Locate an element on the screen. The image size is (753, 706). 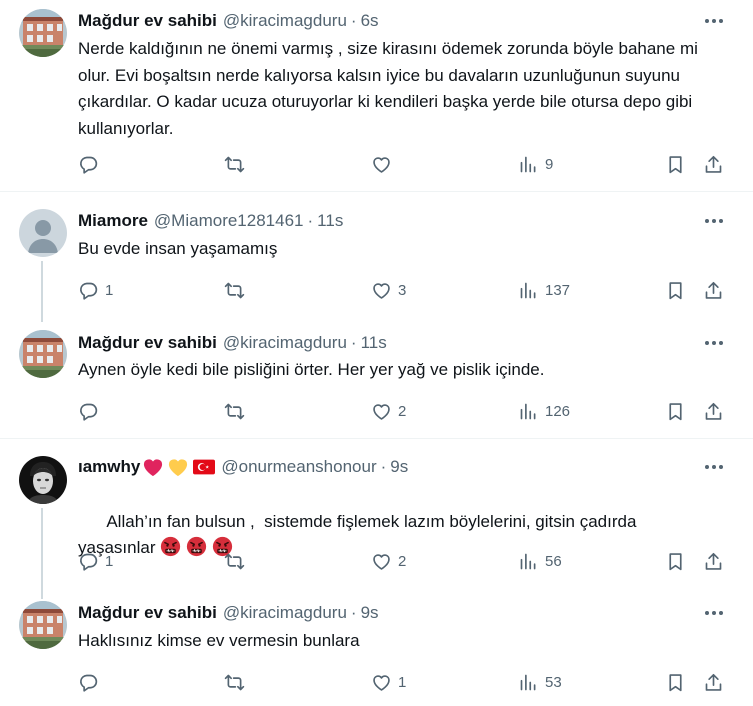
like-button is located at coordinates (384, 164).